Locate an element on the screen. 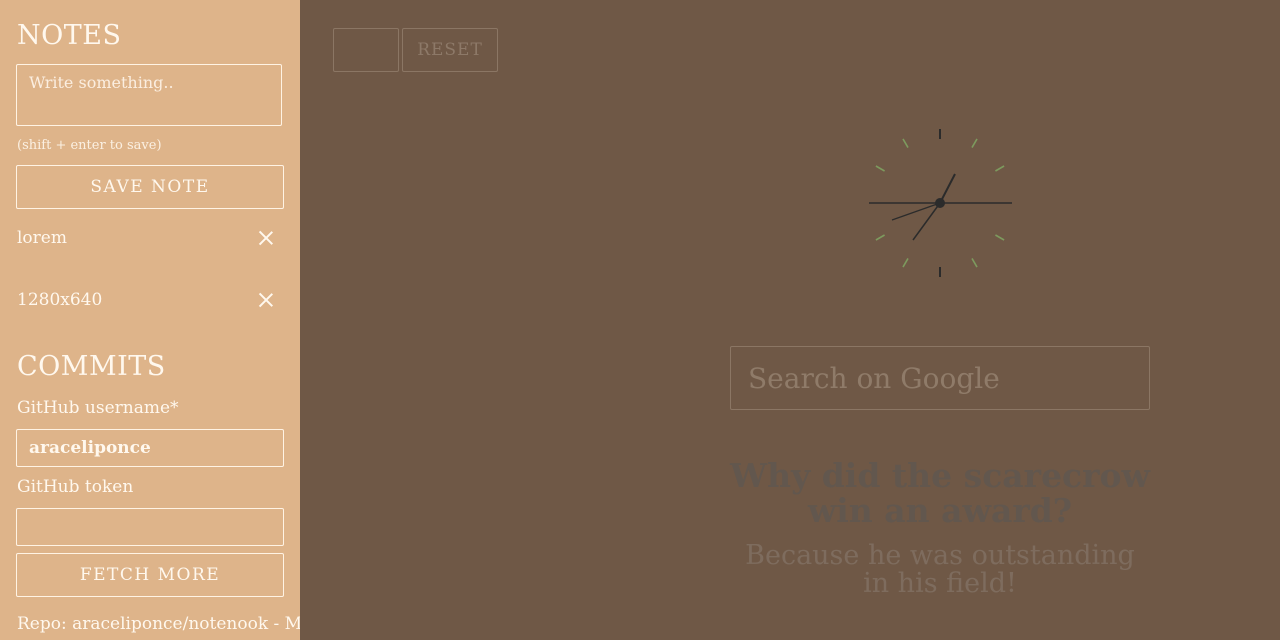  joke-answer: Because he was outstanding in his field! is located at coordinates (940, 569).